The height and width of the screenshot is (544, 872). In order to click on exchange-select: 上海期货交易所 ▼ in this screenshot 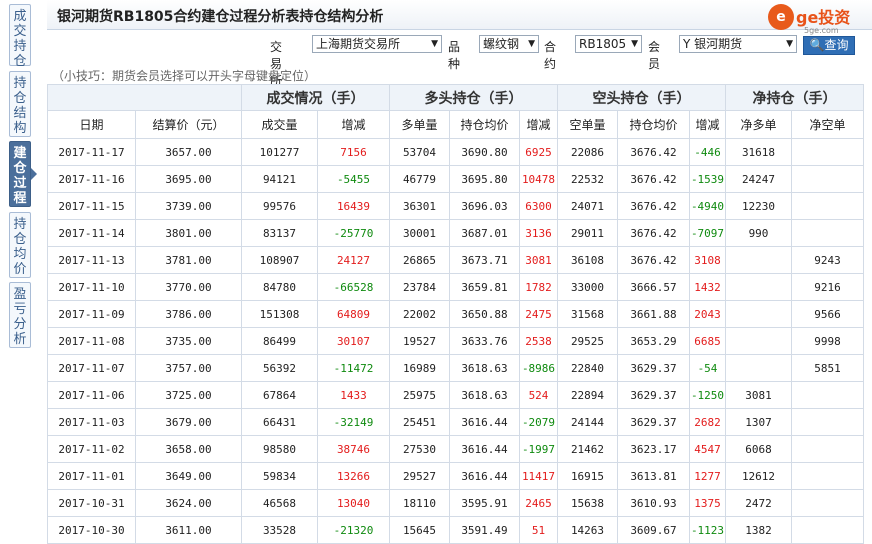, I will do `click(377, 44)`.